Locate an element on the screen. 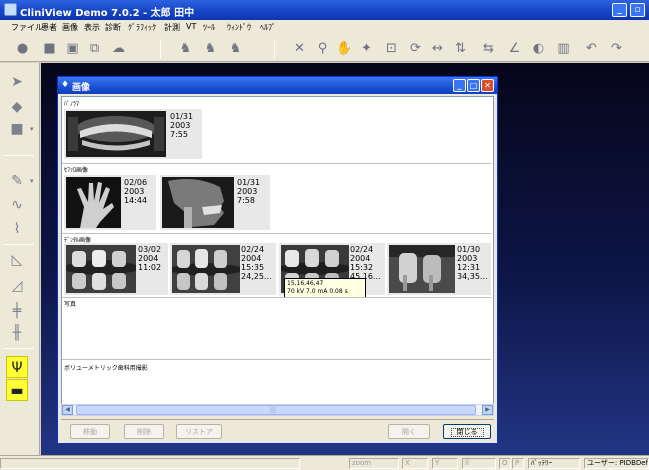 Image resolution: width=649 pixels, height=470 pixels. menu-file: ファイル is located at coordinates (27, 27).